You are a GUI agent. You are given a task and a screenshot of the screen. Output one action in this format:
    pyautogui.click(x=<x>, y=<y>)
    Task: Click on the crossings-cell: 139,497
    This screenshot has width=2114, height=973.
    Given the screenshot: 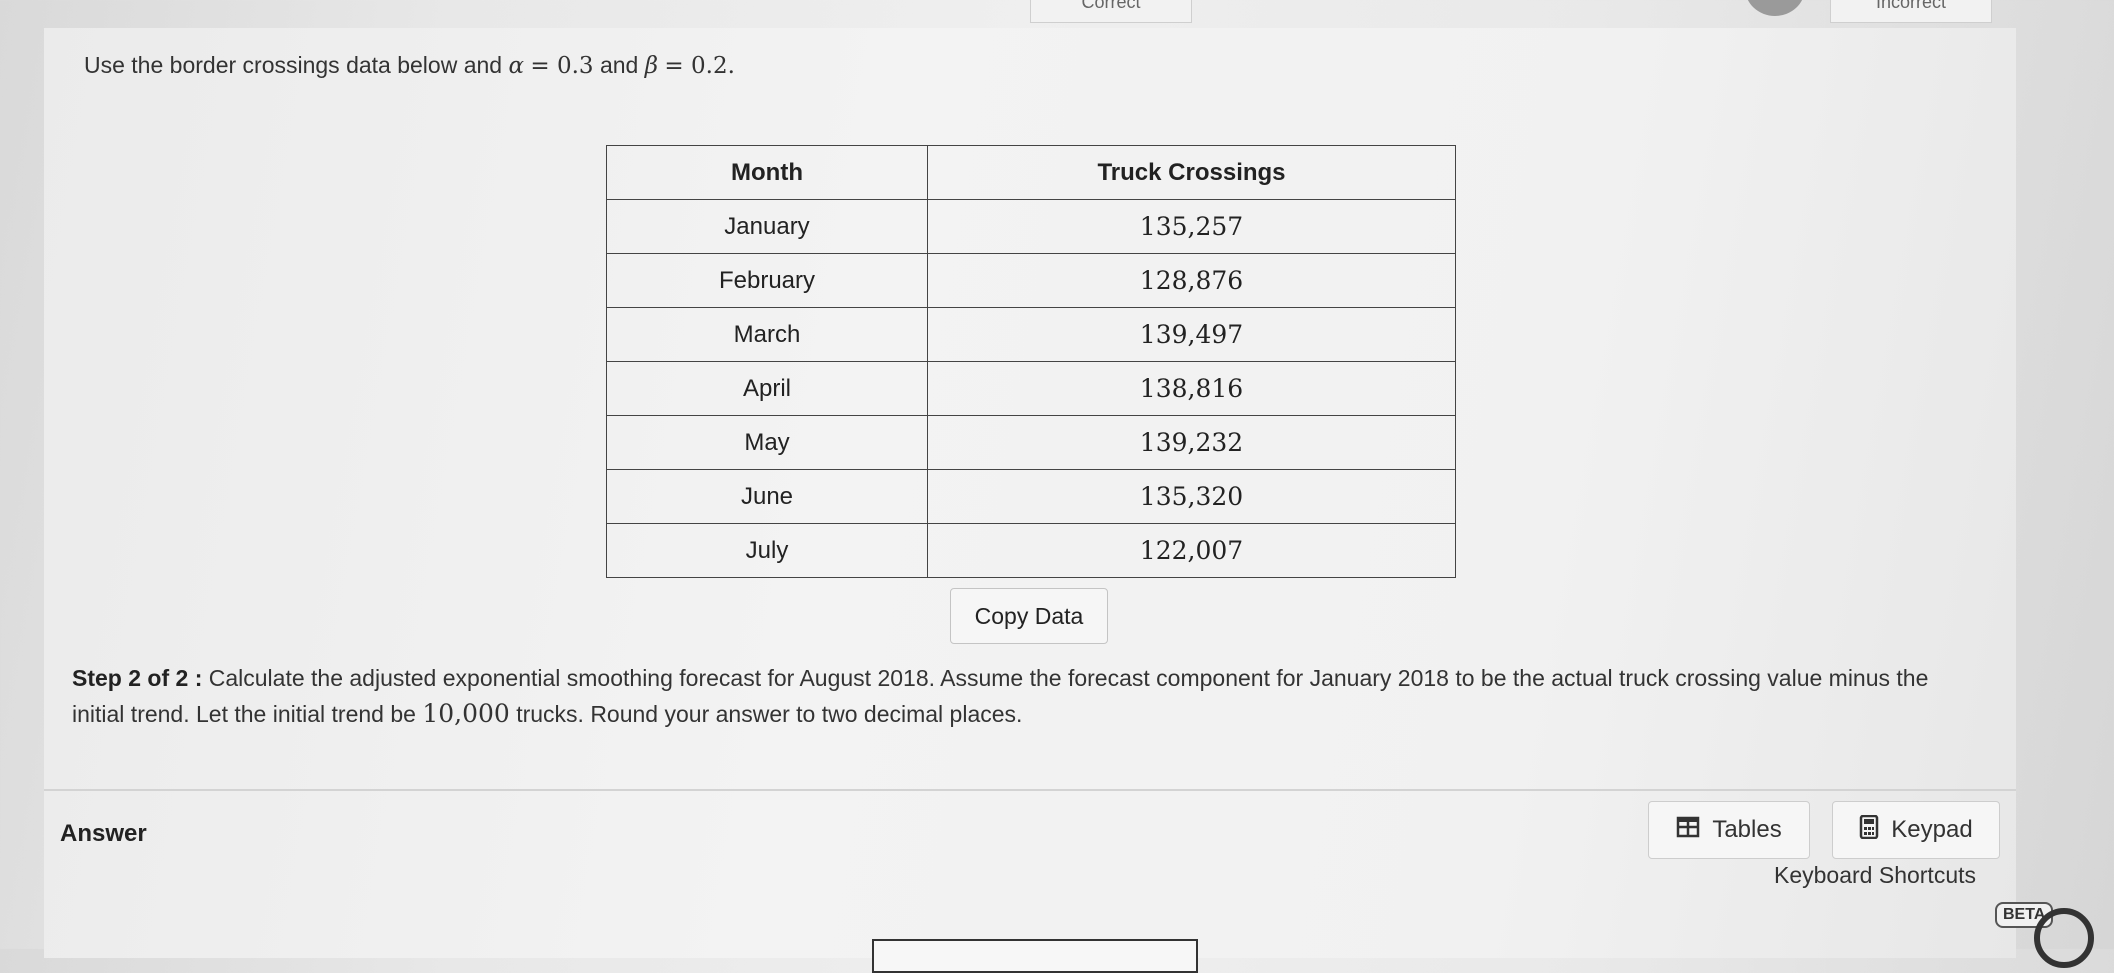 What is the action you would take?
    pyautogui.click(x=1191, y=334)
    